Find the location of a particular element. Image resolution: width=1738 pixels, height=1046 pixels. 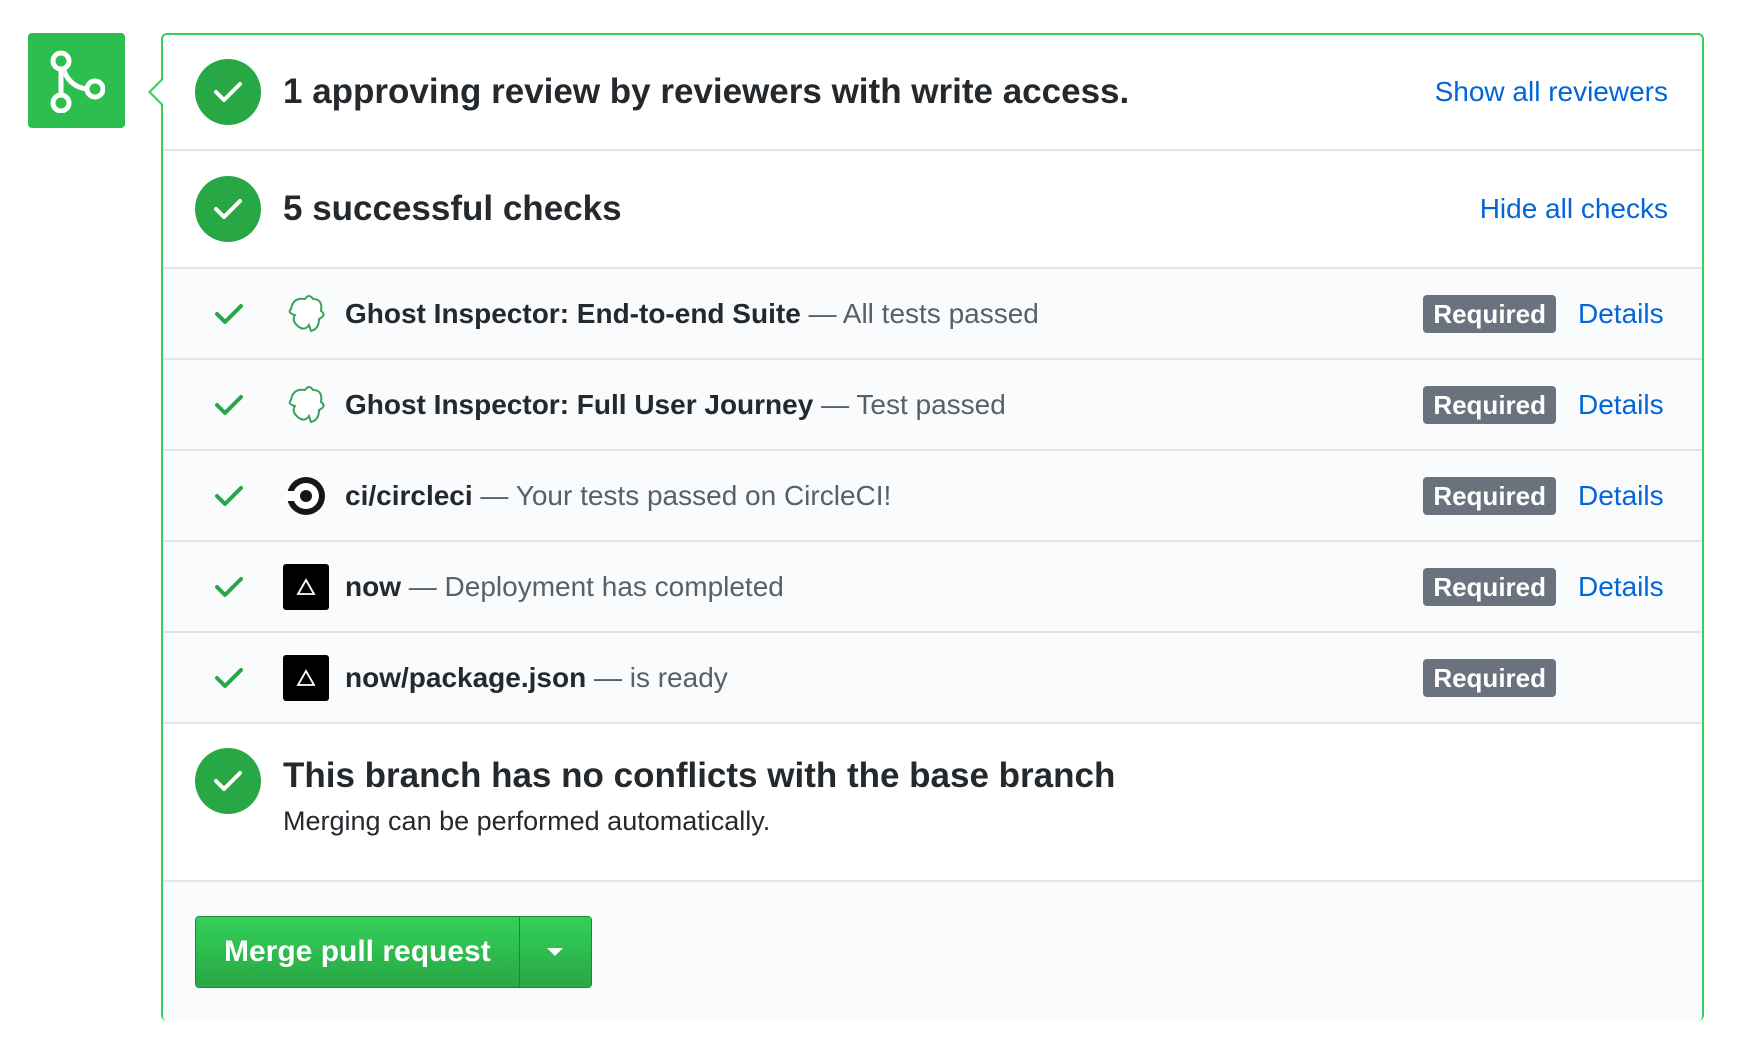

check-name: now/package.json is located at coordinates (466, 677).